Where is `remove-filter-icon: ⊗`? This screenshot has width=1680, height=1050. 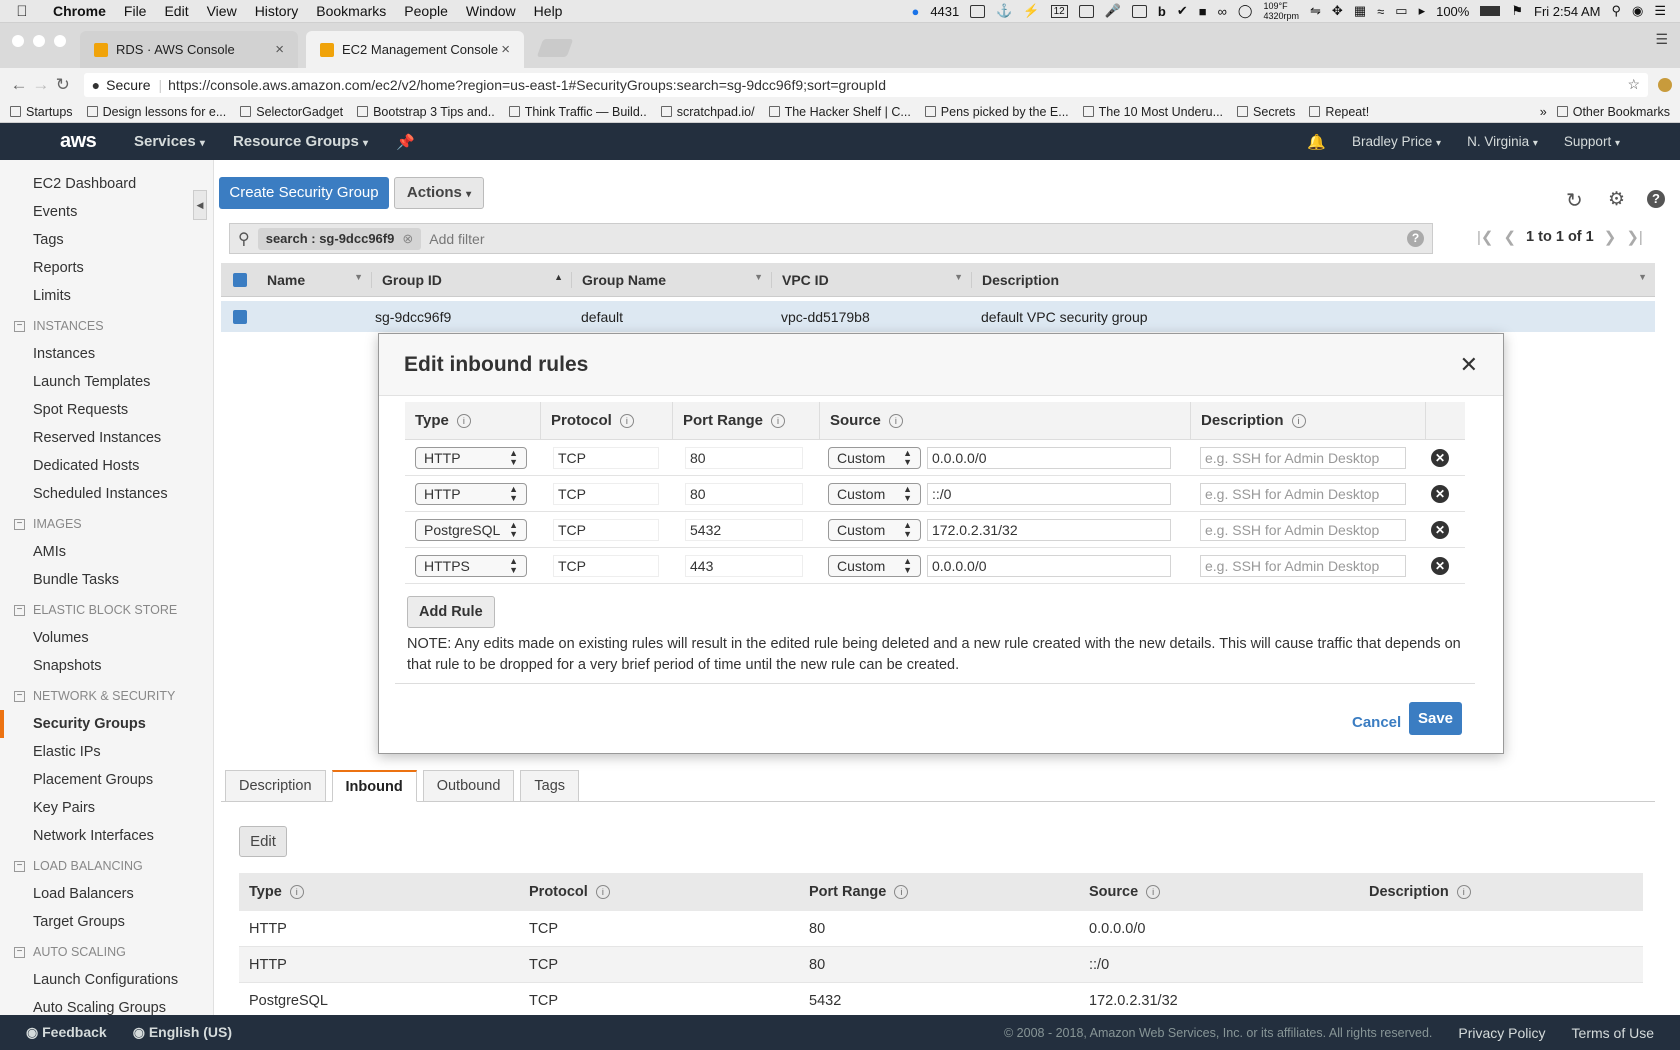 remove-filter-icon: ⊗ is located at coordinates (407, 239).